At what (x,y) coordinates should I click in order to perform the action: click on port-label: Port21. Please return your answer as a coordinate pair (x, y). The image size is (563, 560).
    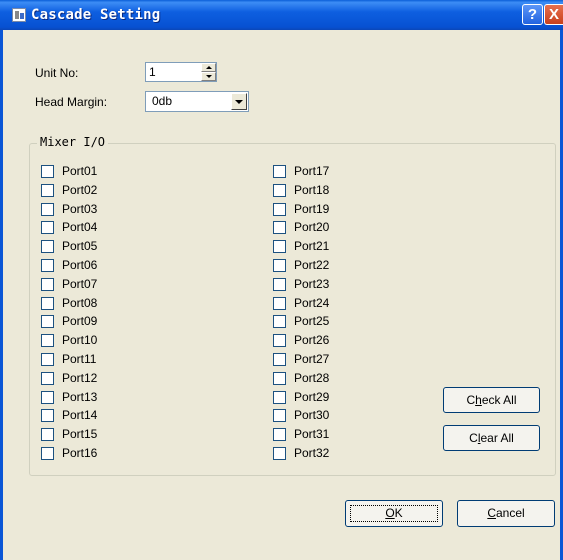
    Looking at the image, I should click on (312, 246).